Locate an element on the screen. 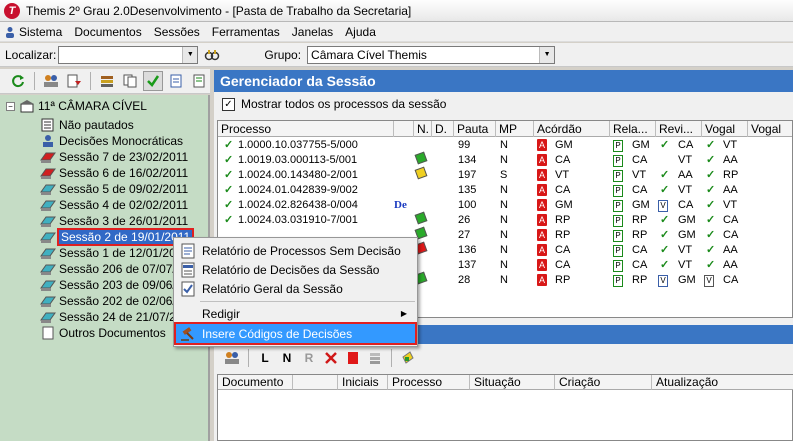 The width and height of the screenshot is (793, 441). stack-gray-button is located at coordinates (375, 358).